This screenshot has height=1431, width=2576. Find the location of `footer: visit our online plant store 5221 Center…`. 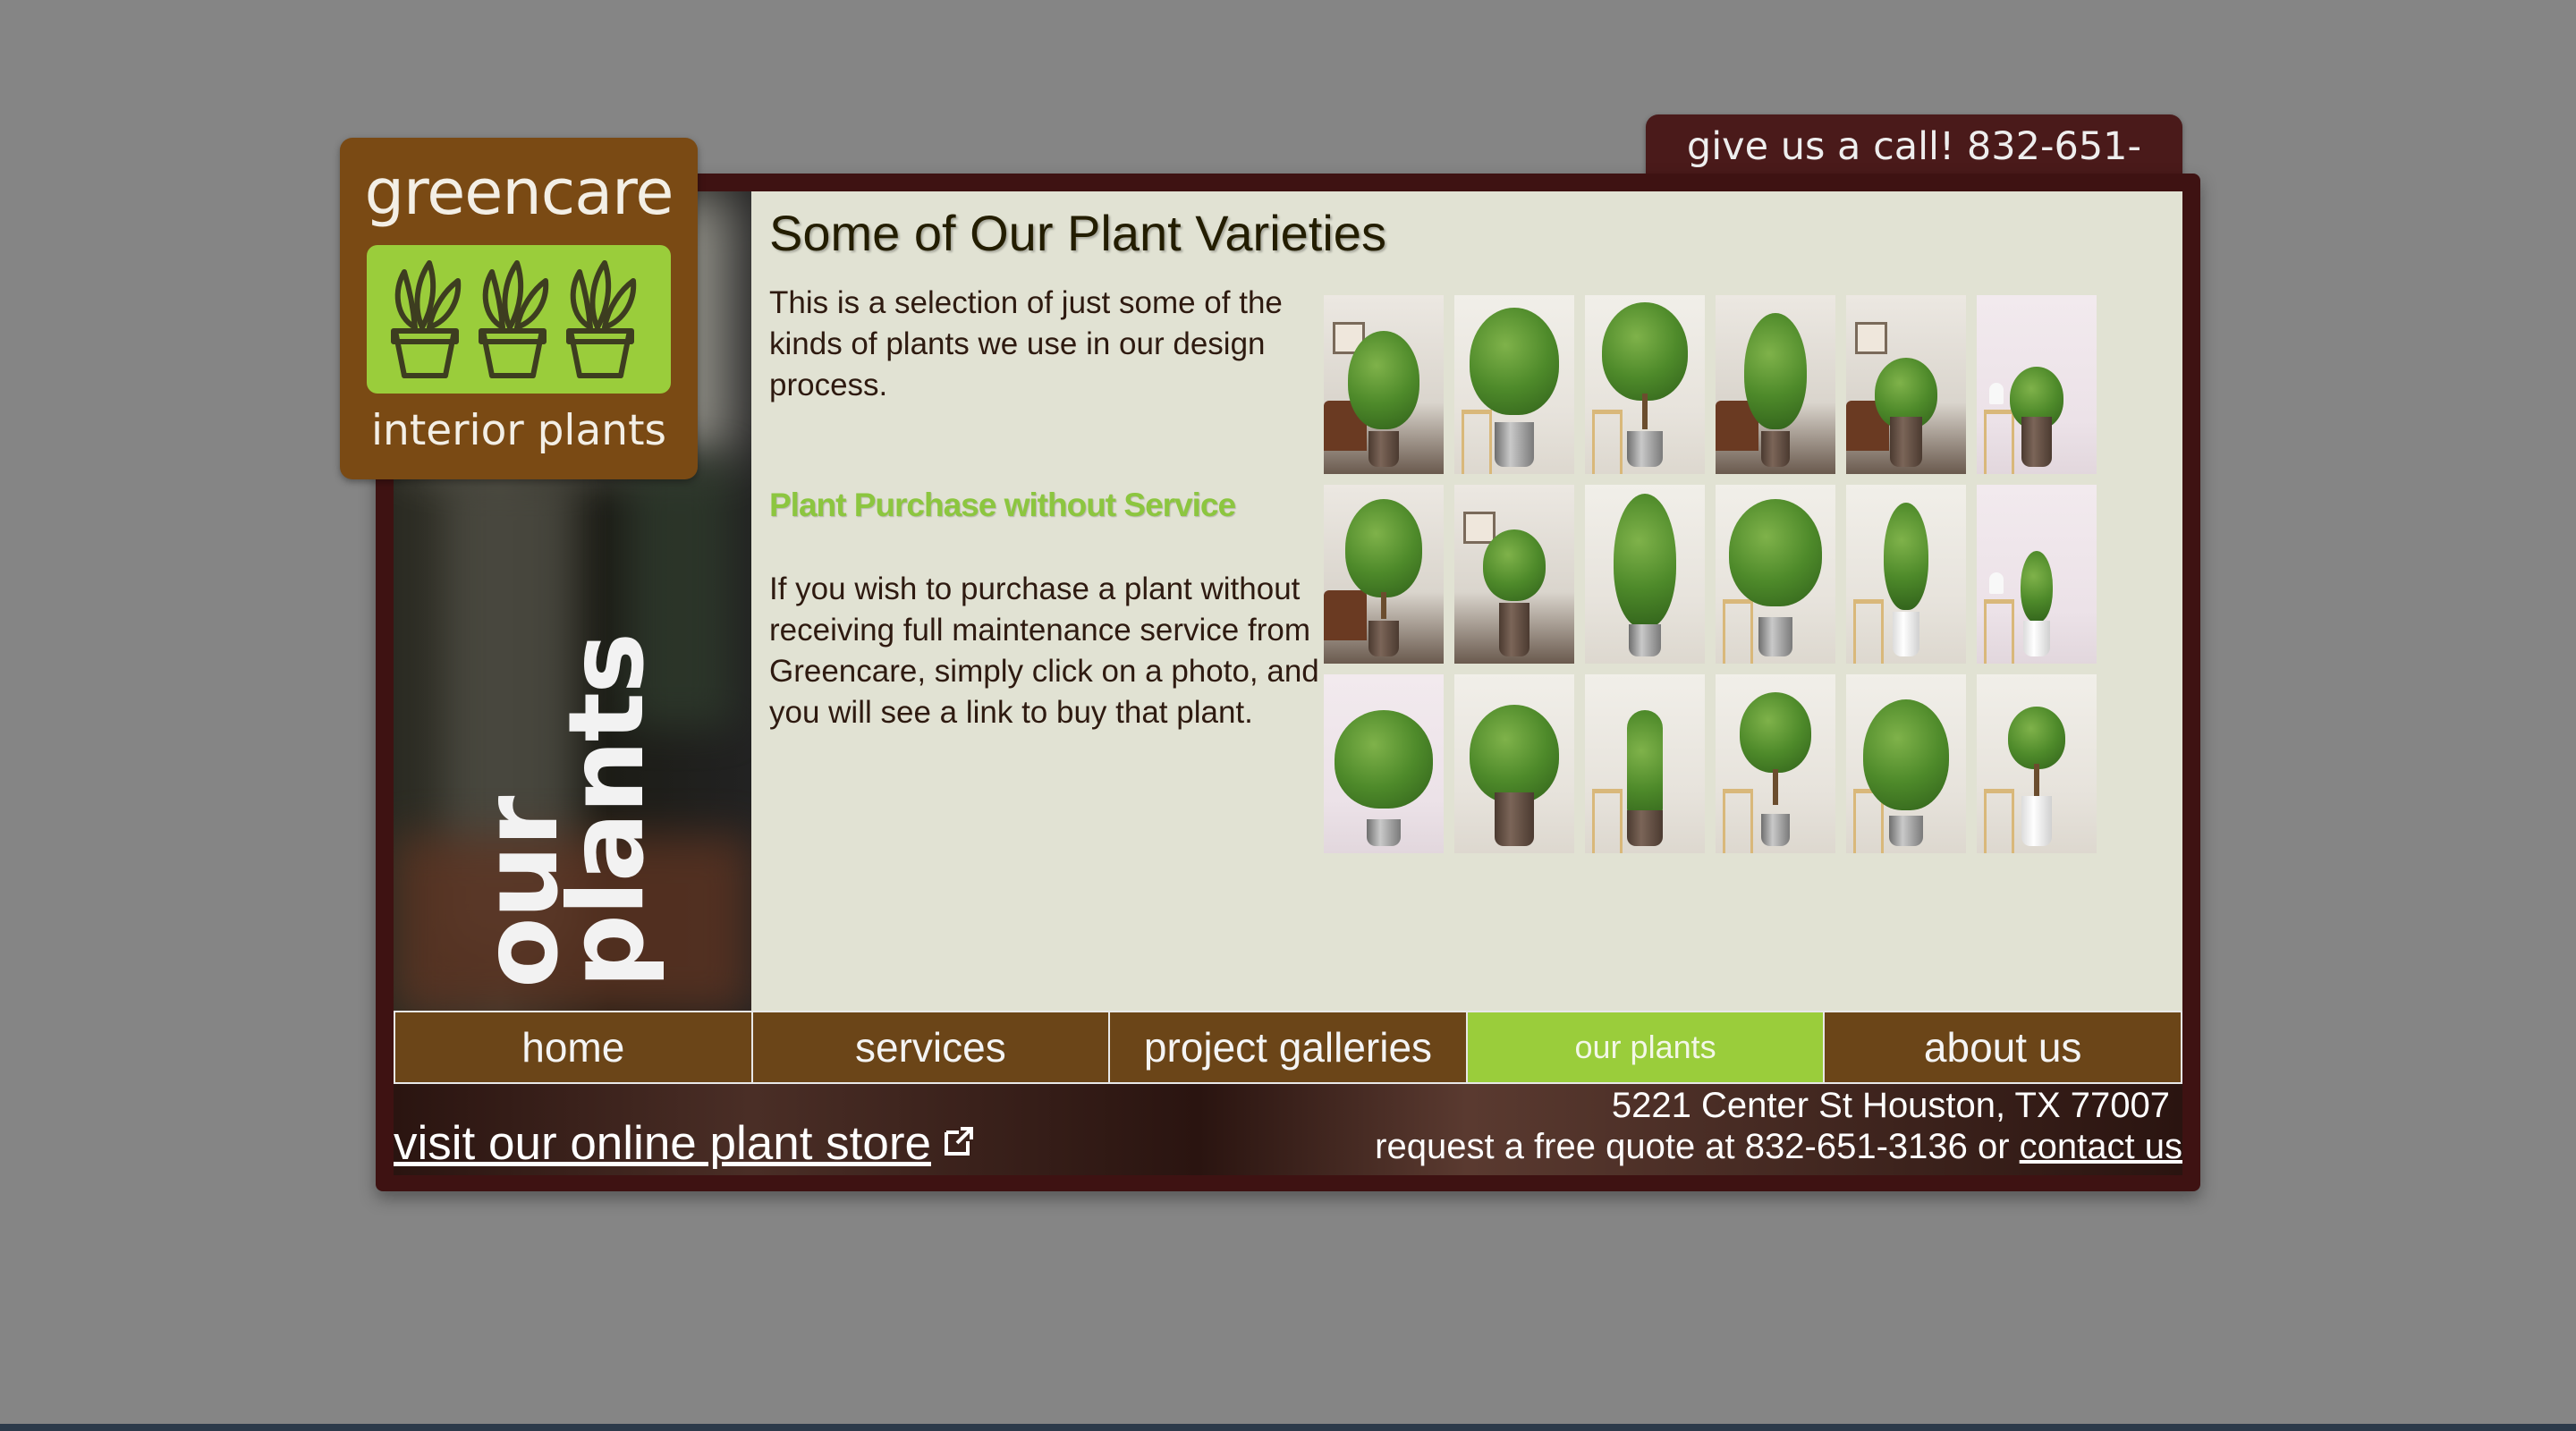

footer: visit our online plant store 5221 Center… is located at coordinates (1288, 1130).